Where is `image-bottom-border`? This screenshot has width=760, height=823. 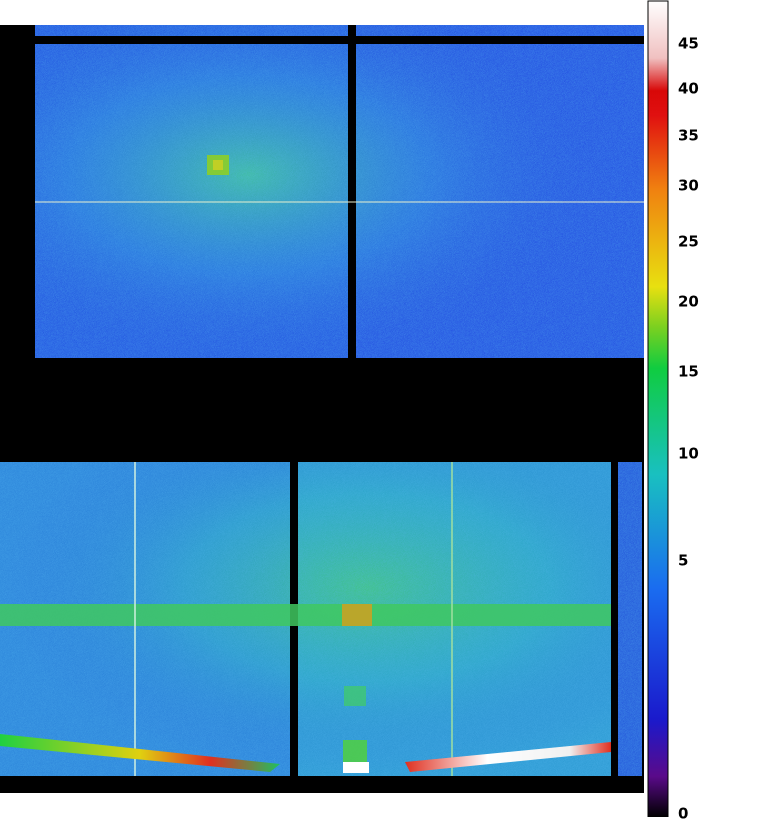 image-bottom-border is located at coordinates (322, 784).